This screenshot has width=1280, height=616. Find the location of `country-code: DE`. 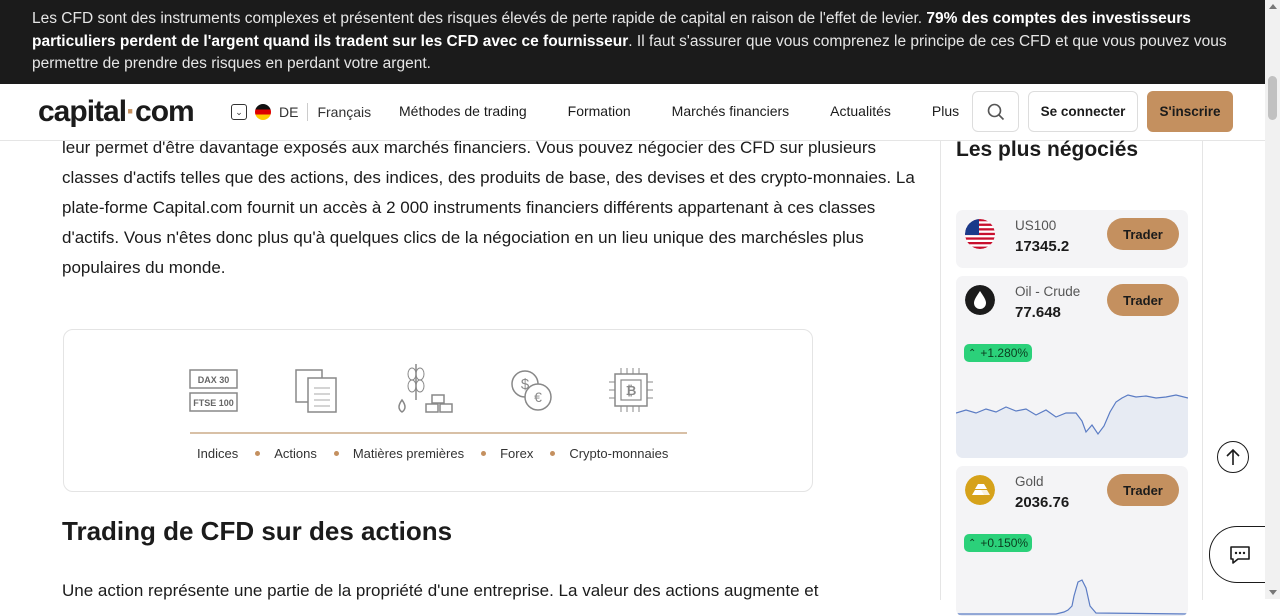

country-code: DE is located at coordinates (289, 112).